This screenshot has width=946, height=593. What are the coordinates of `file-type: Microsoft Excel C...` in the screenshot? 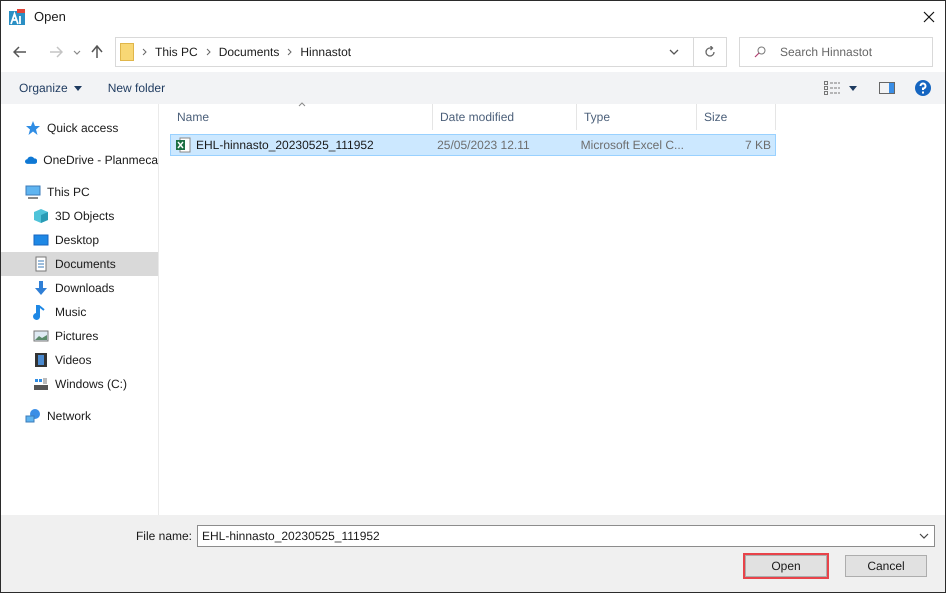 It's located at (632, 145).